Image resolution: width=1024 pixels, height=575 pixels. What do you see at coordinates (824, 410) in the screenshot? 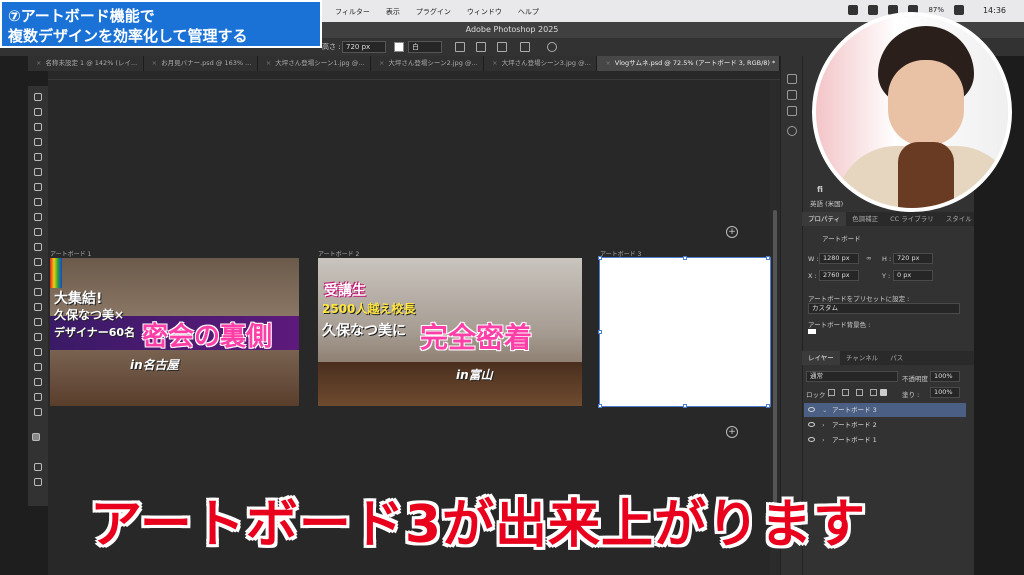
I see `chevron-down-icon: ⌄` at bounding box center [824, 410].